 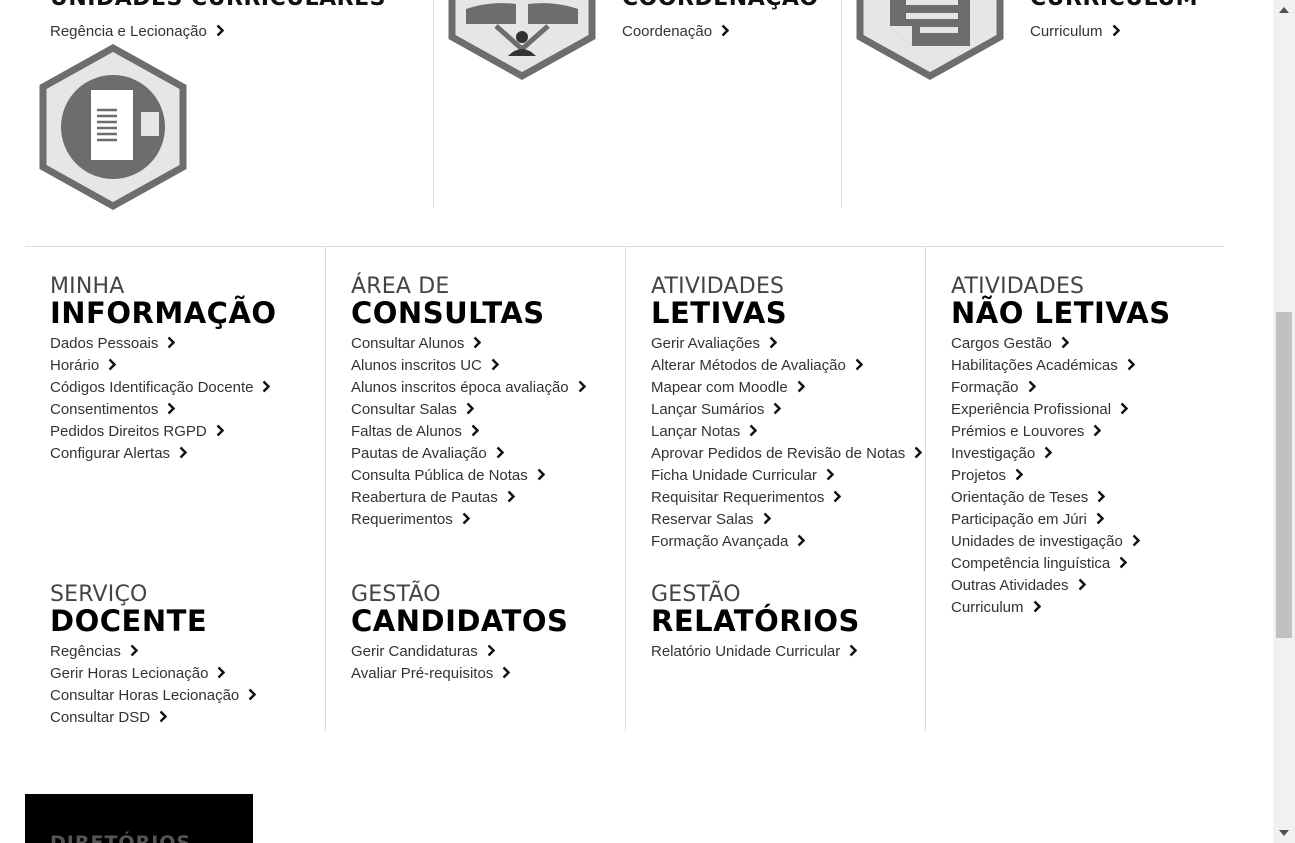 What do you see at coordinates (468, 344) in the screenshot?
I see `menu-link: Consultar Alunos` at bounding box center [468, 344].